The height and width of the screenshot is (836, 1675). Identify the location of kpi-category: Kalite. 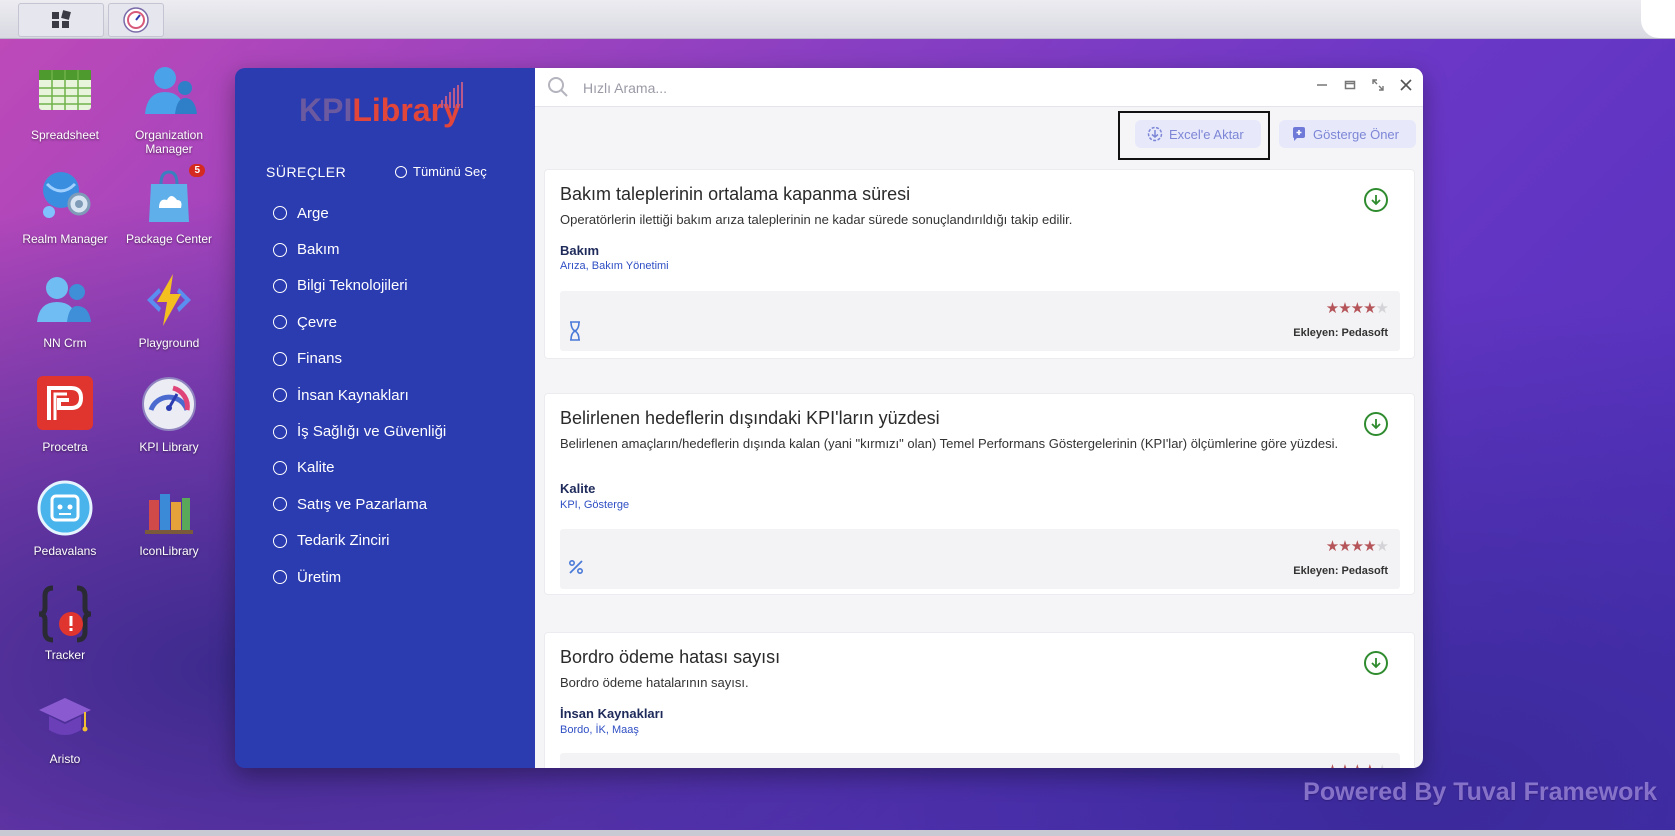
(578, 488).